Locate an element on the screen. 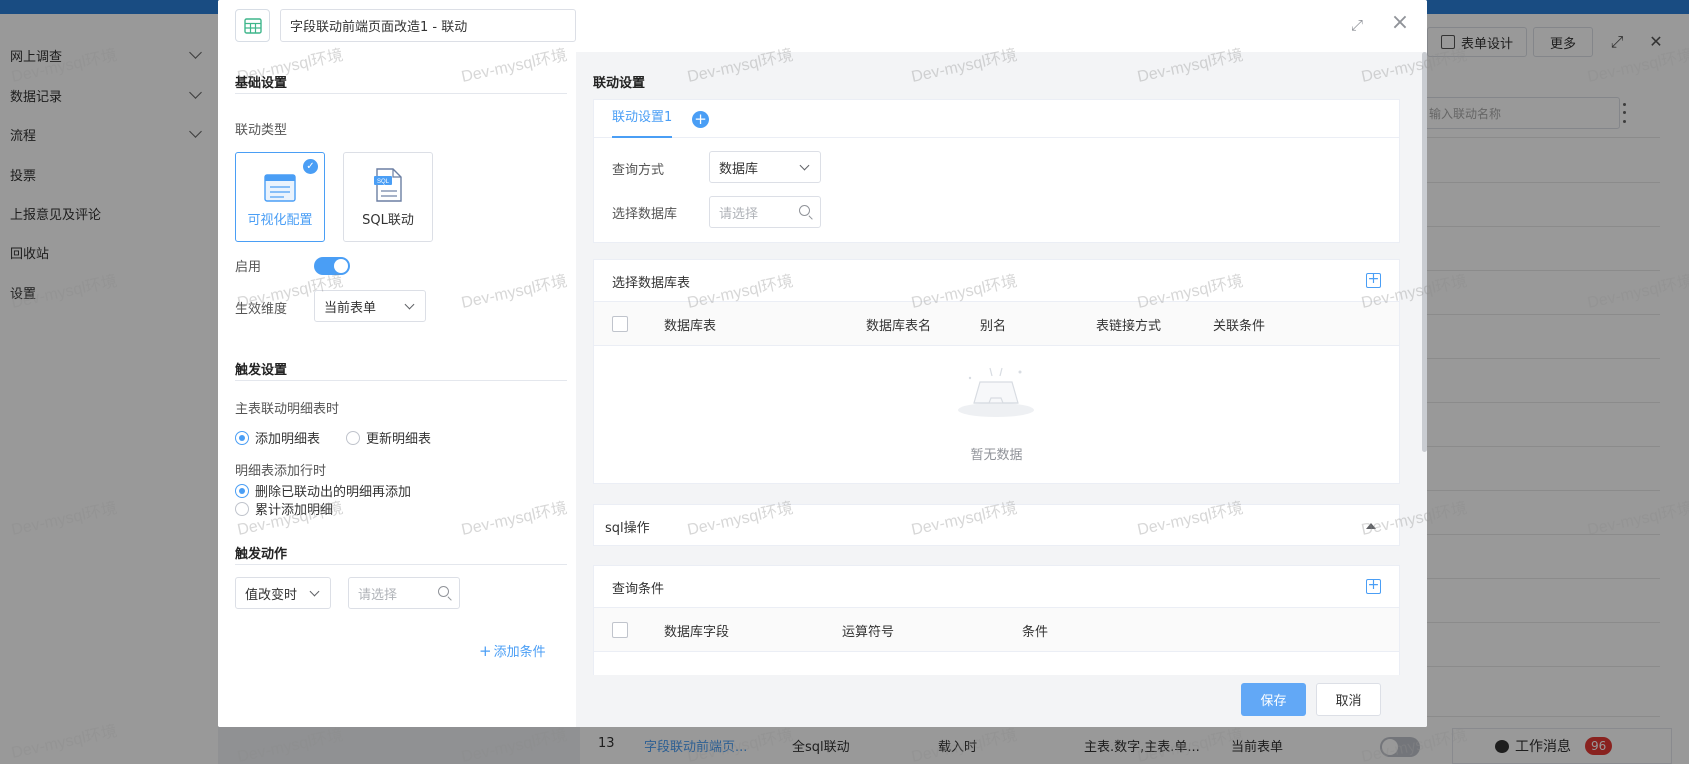 This screenshot has width=1689, height=764. empty-state: 暂无数据 is located at coordinates (996, 413).